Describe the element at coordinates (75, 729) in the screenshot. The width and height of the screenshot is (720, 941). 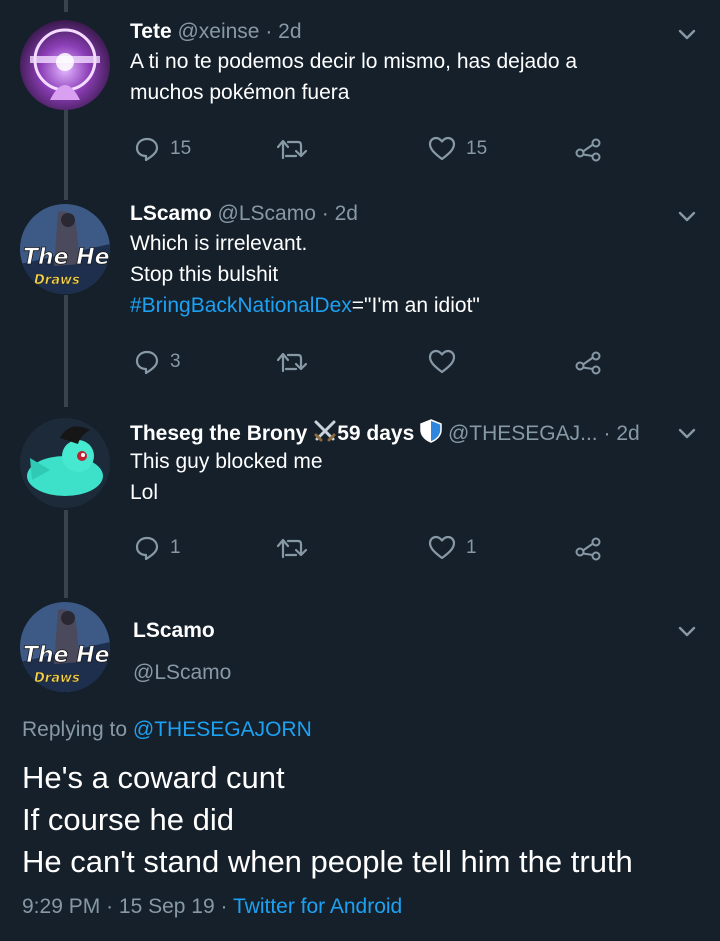
I see `replying-prefix: Replying to` at that location.